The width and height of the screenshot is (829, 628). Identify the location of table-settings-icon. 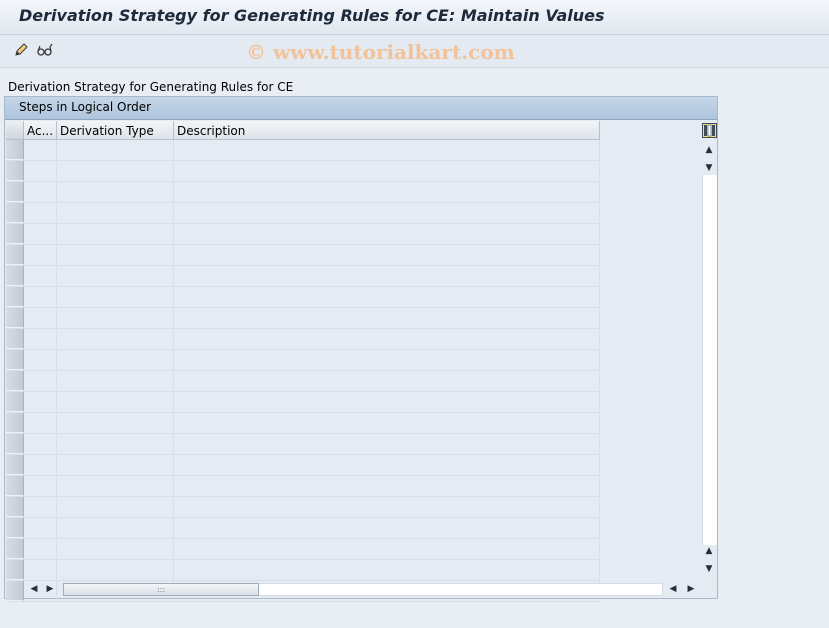
(709, 130).